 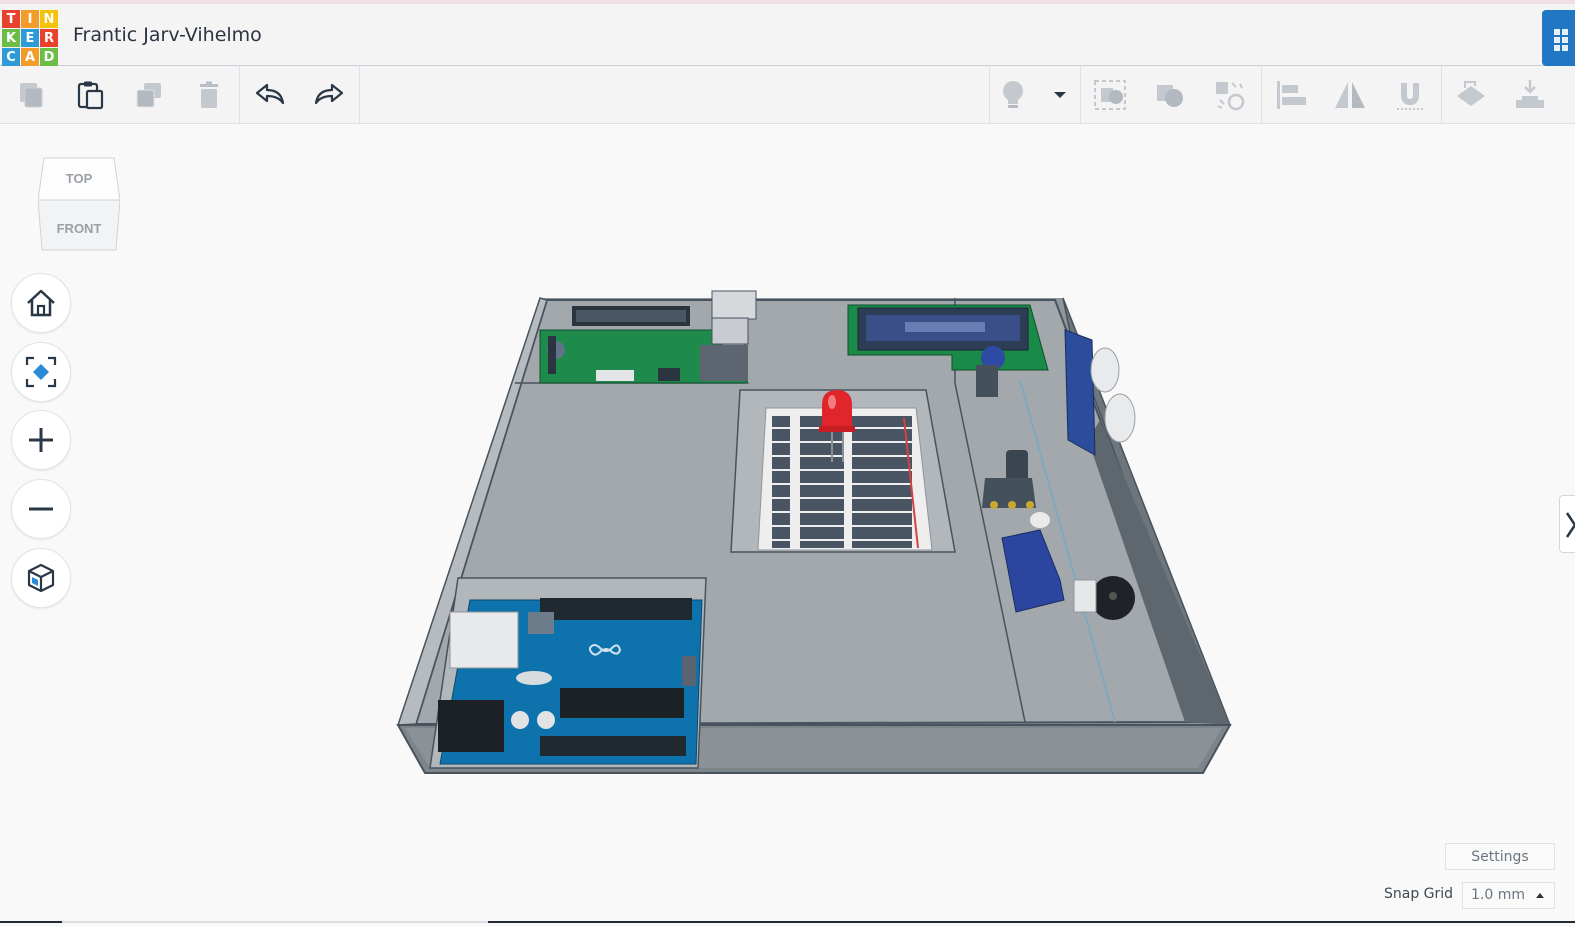 I want to click on close-panel-icon, so click(x=1570, y=525).